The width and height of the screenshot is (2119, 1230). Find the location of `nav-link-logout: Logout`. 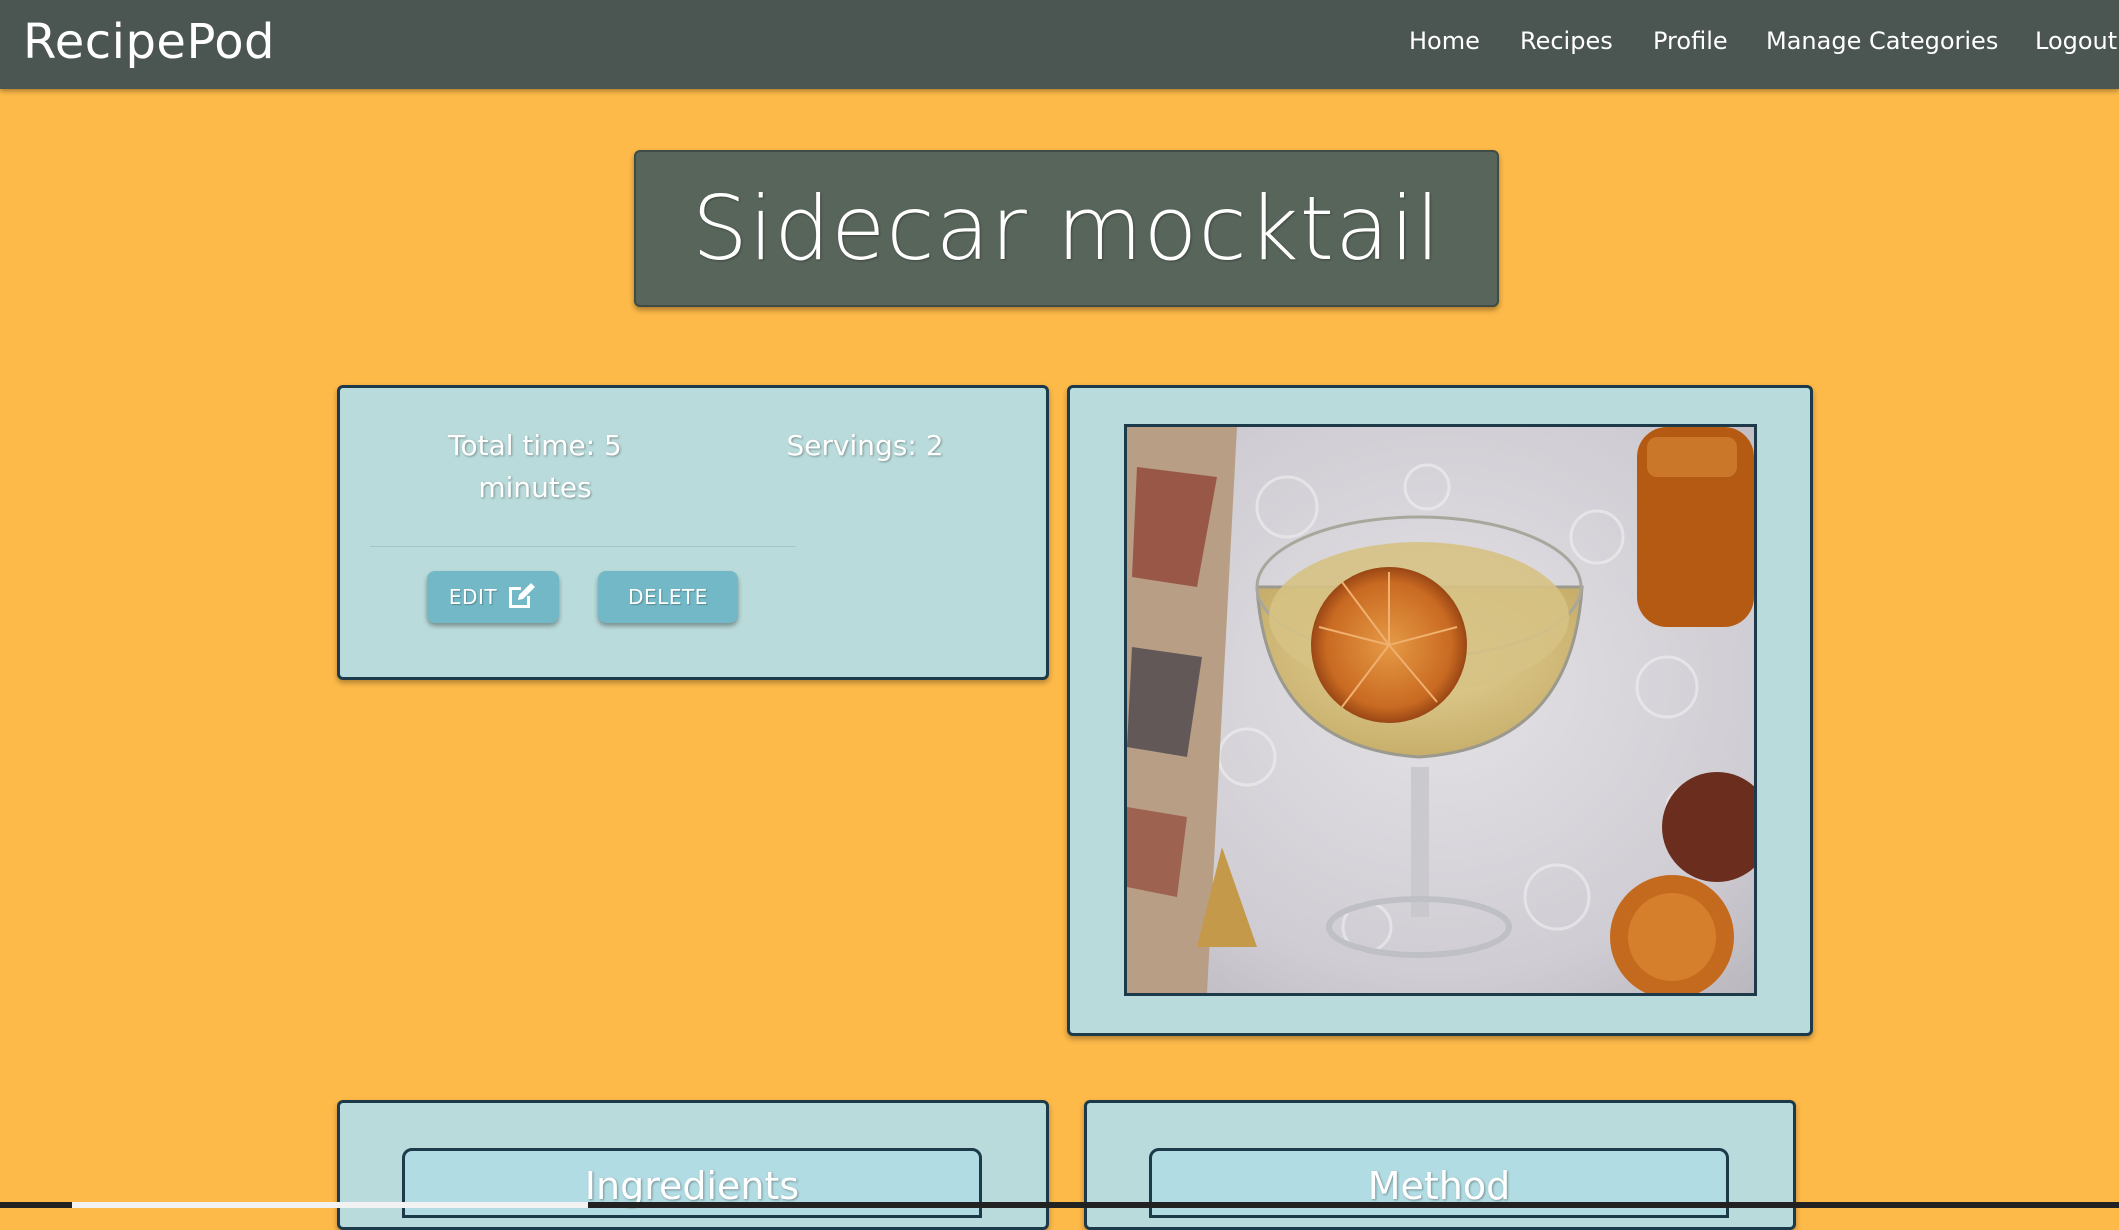

nav-link-logout: Logout is located at coordinates (2076, 41).